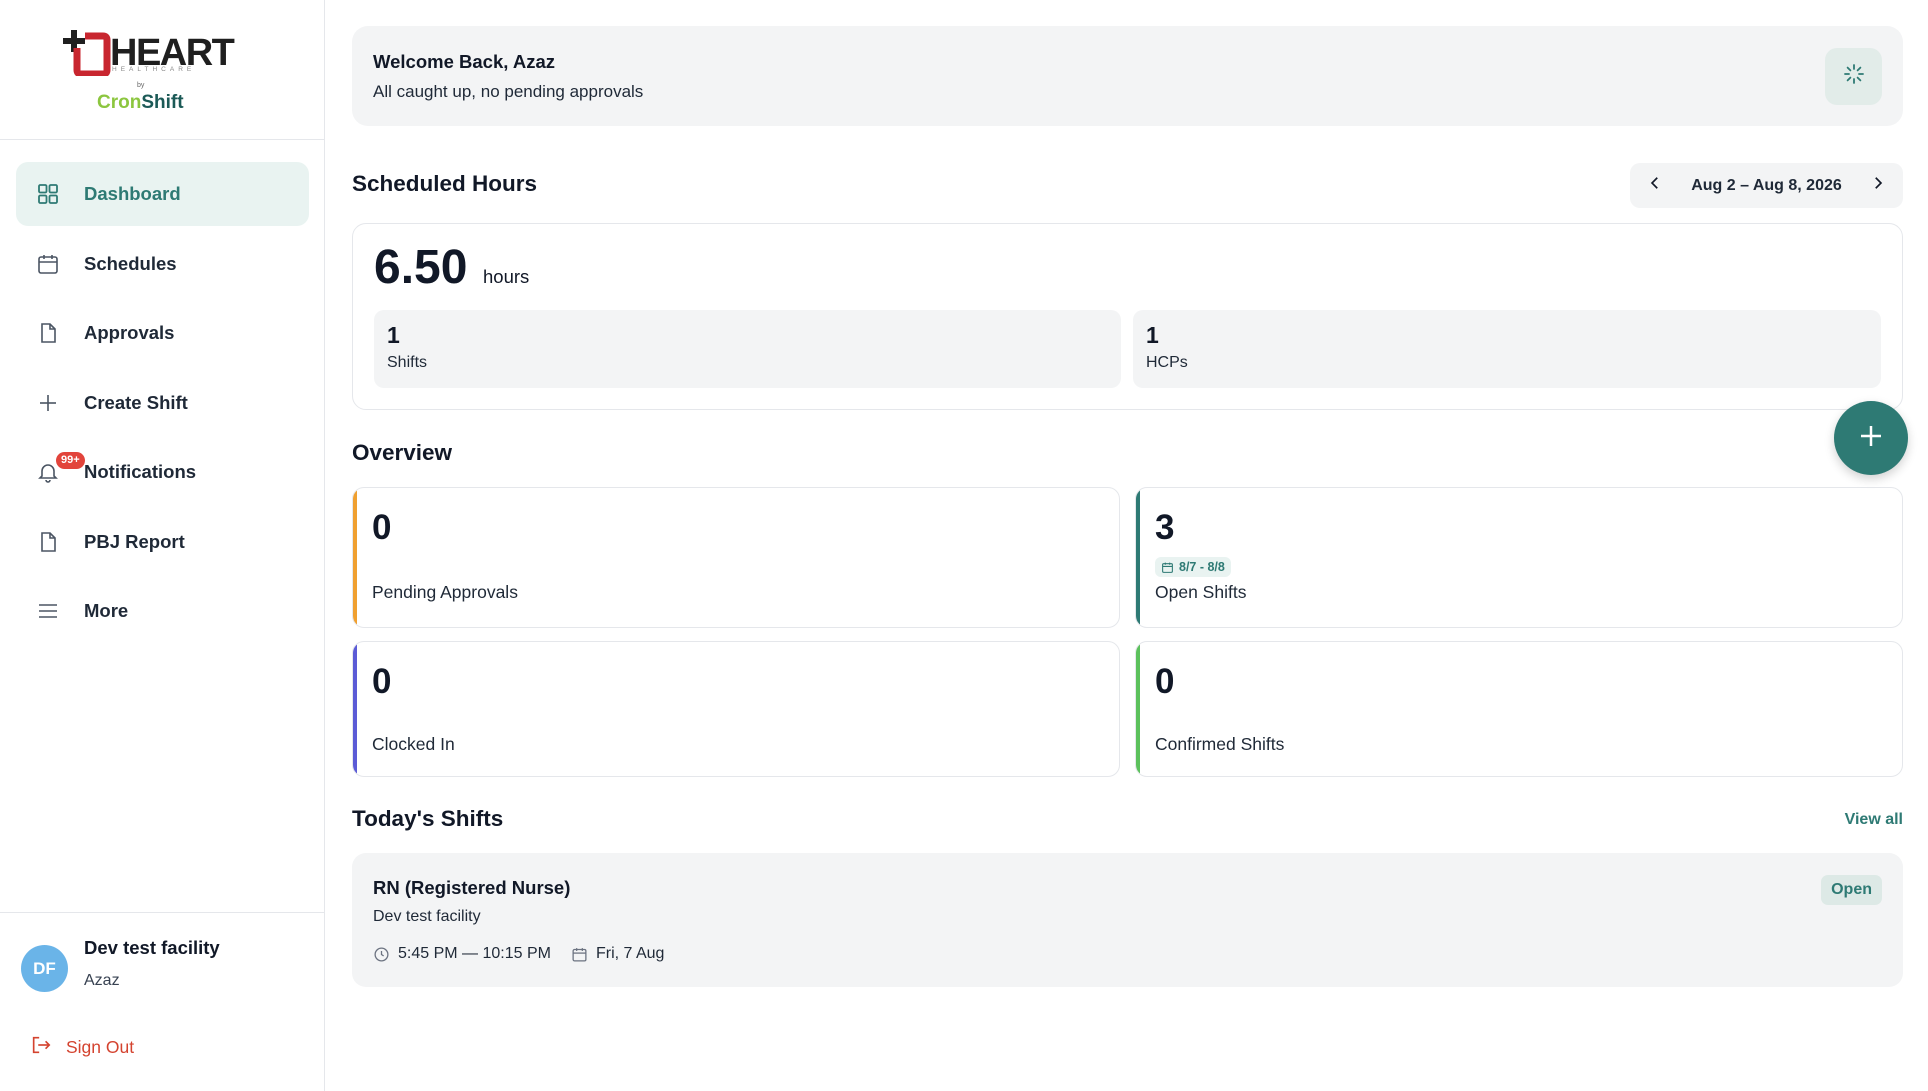 The image size is (1928, 1091). I want to click on sidebar-item-label: Dashboard, so click(132, 193).